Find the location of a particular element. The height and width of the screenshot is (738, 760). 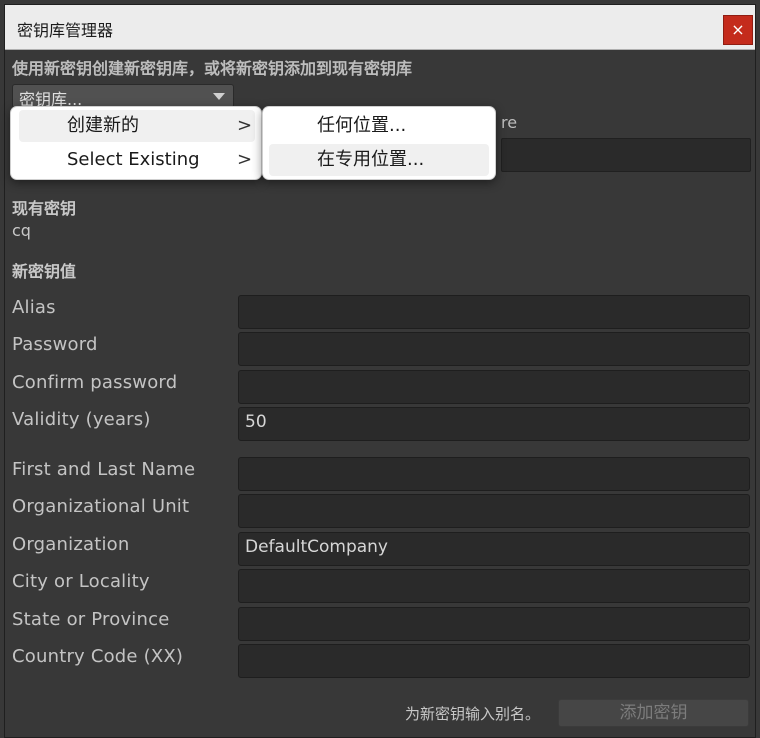

new-key-heading: 新密钥值 is located at coordinates (44, 271).